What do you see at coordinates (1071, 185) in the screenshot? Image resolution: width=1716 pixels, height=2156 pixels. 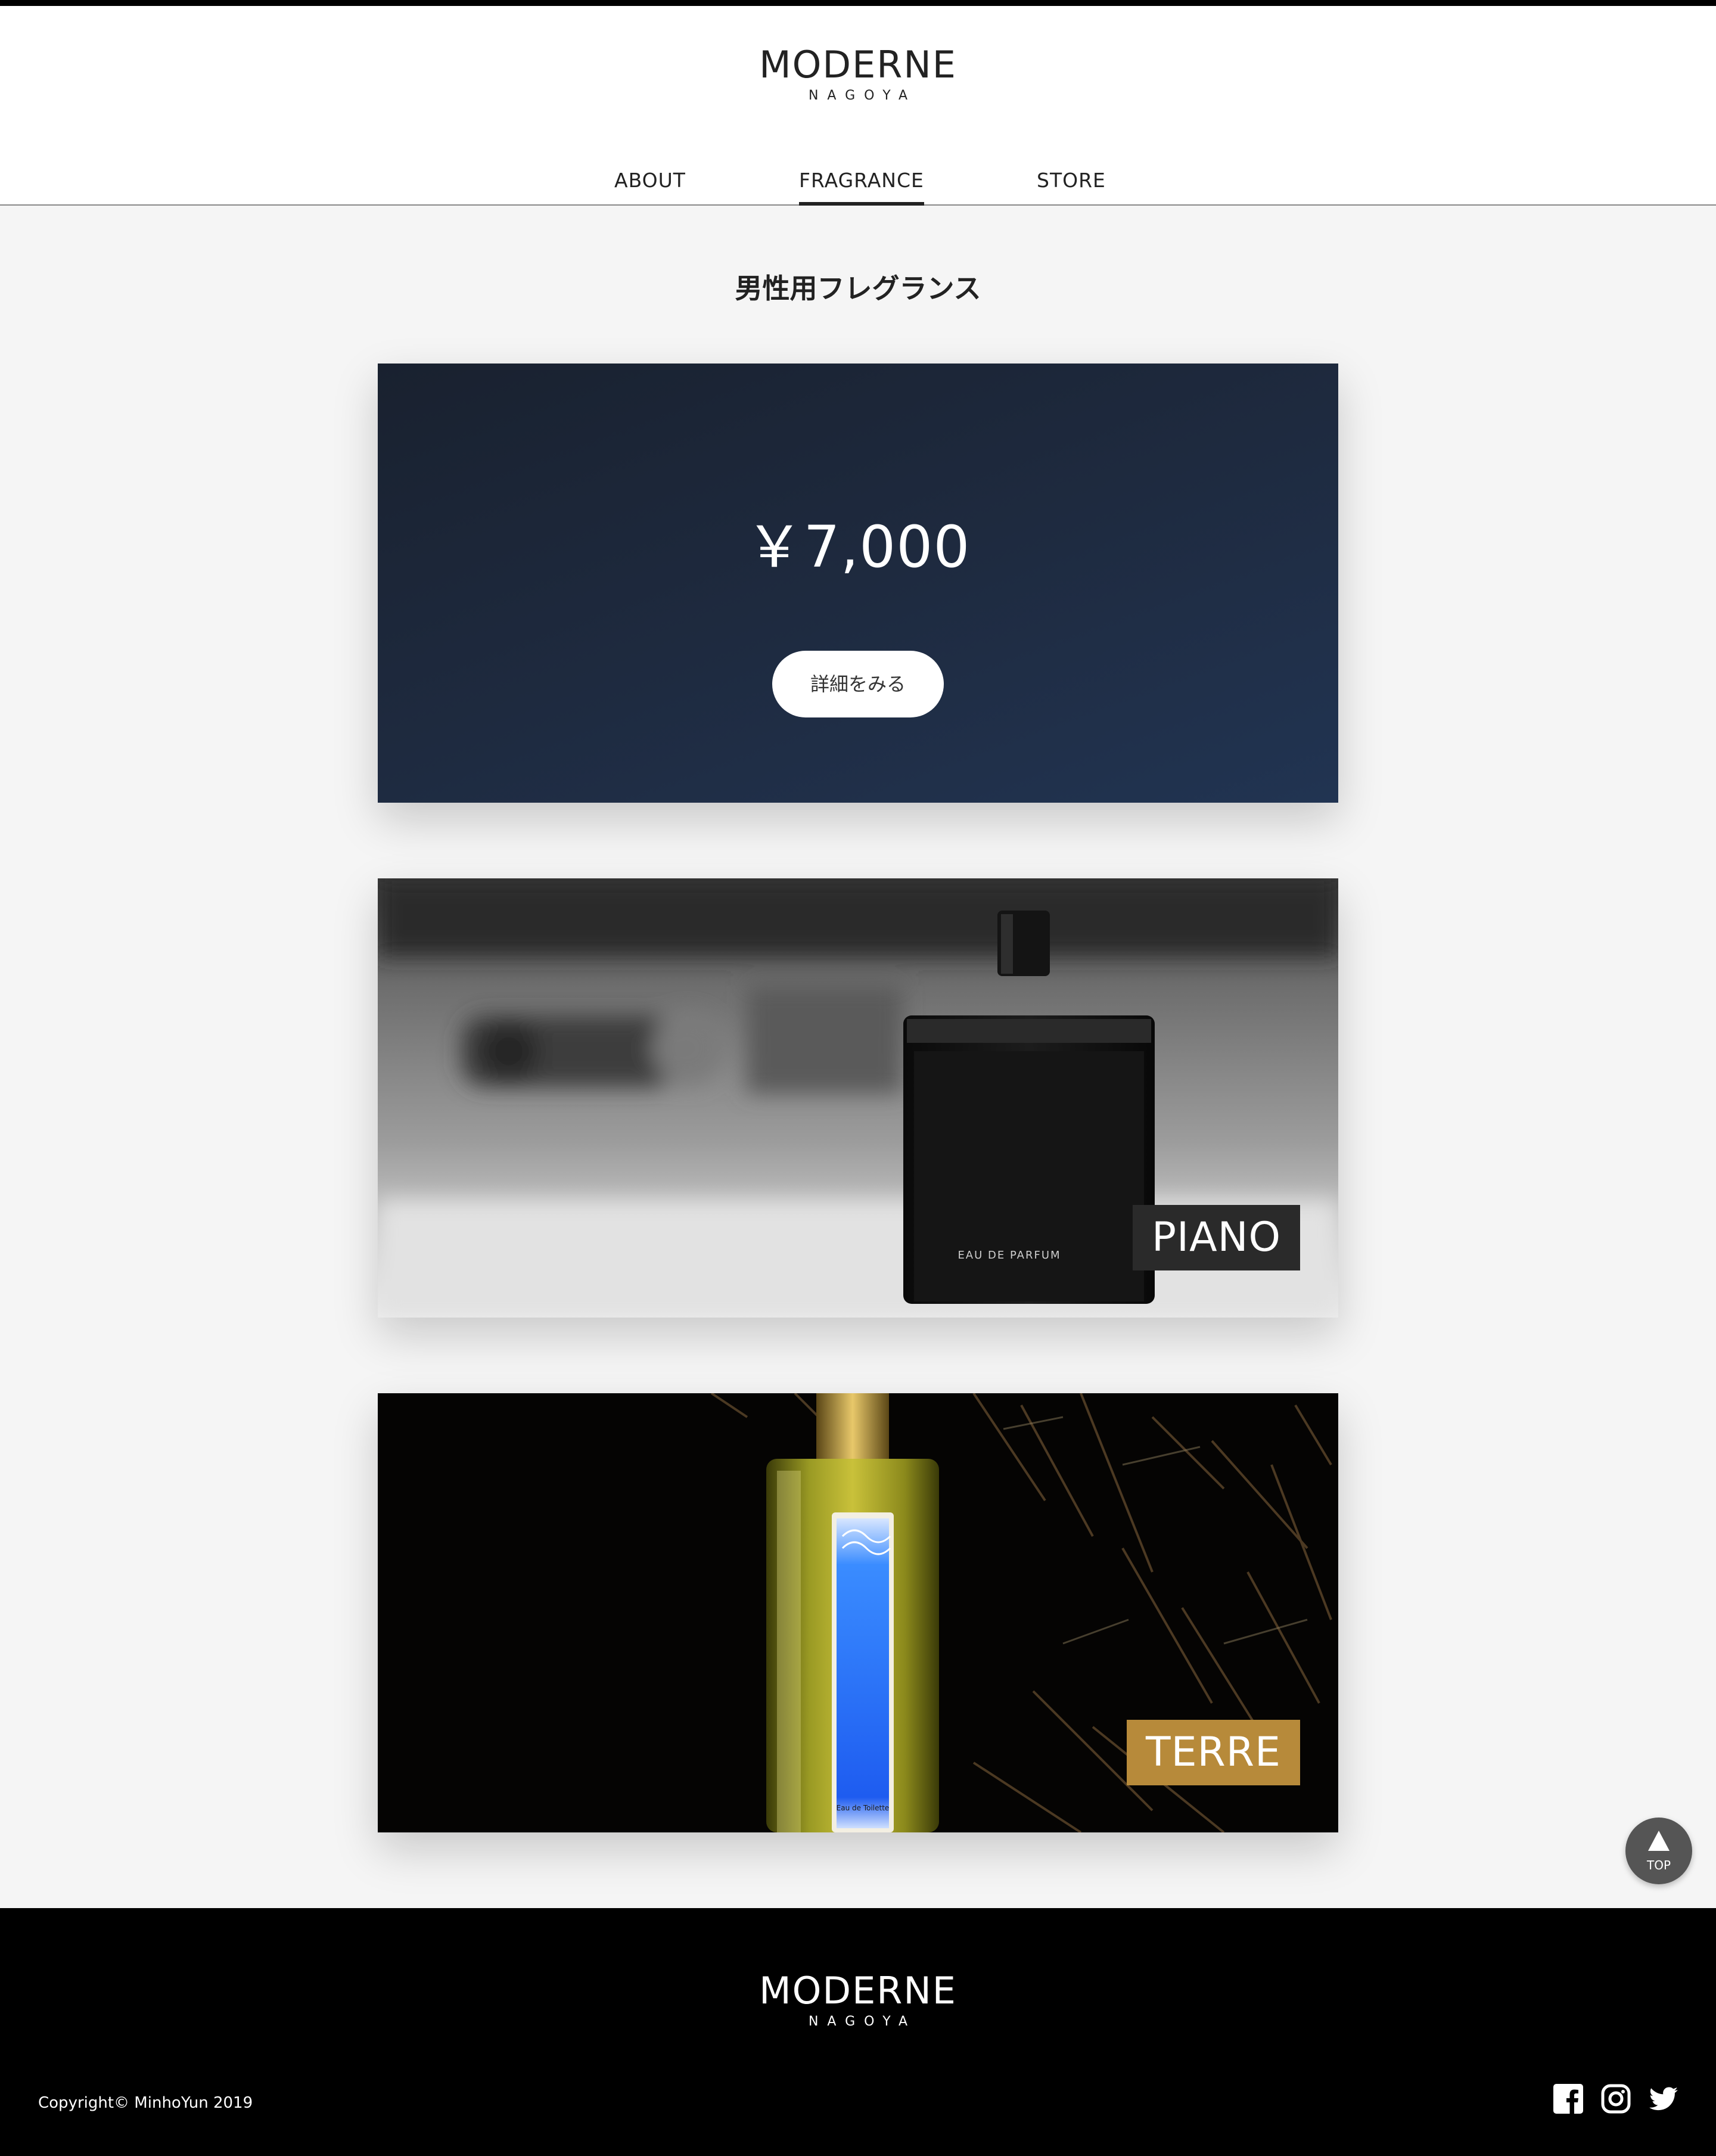 I see `nav-store: STORE` at bounding box center [1071, 185].